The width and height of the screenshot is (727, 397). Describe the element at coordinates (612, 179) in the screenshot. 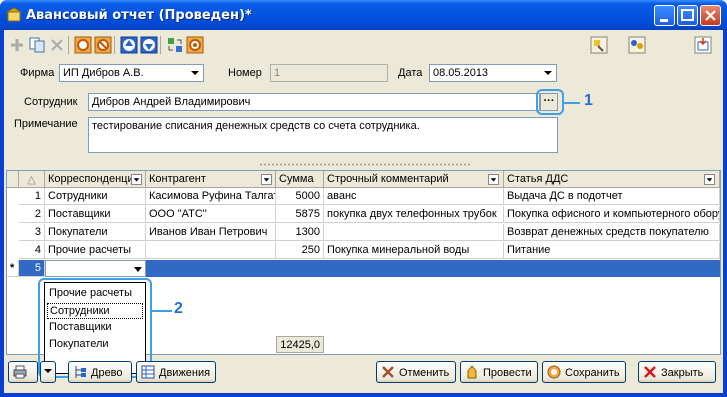

I see `column-header-dds-item: Статья ДДС` at that location.